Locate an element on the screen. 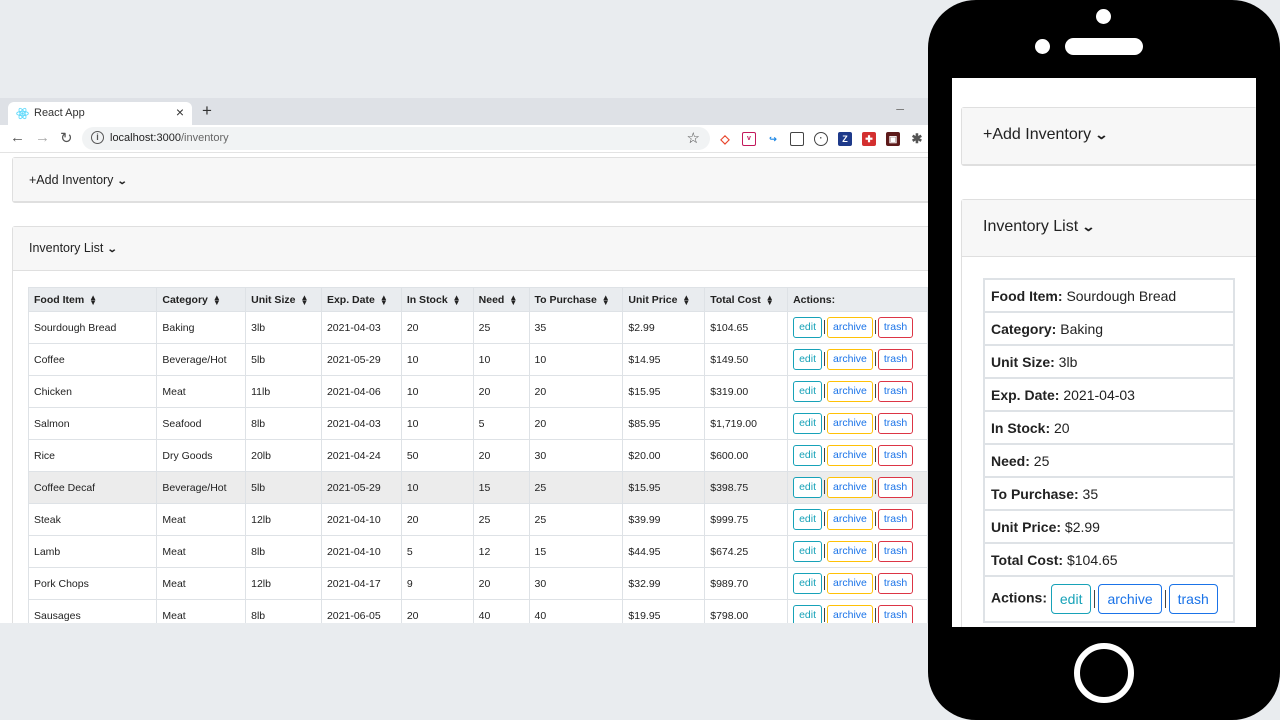  extension-icon-1: ◇ is located at coordinates (725, 139).